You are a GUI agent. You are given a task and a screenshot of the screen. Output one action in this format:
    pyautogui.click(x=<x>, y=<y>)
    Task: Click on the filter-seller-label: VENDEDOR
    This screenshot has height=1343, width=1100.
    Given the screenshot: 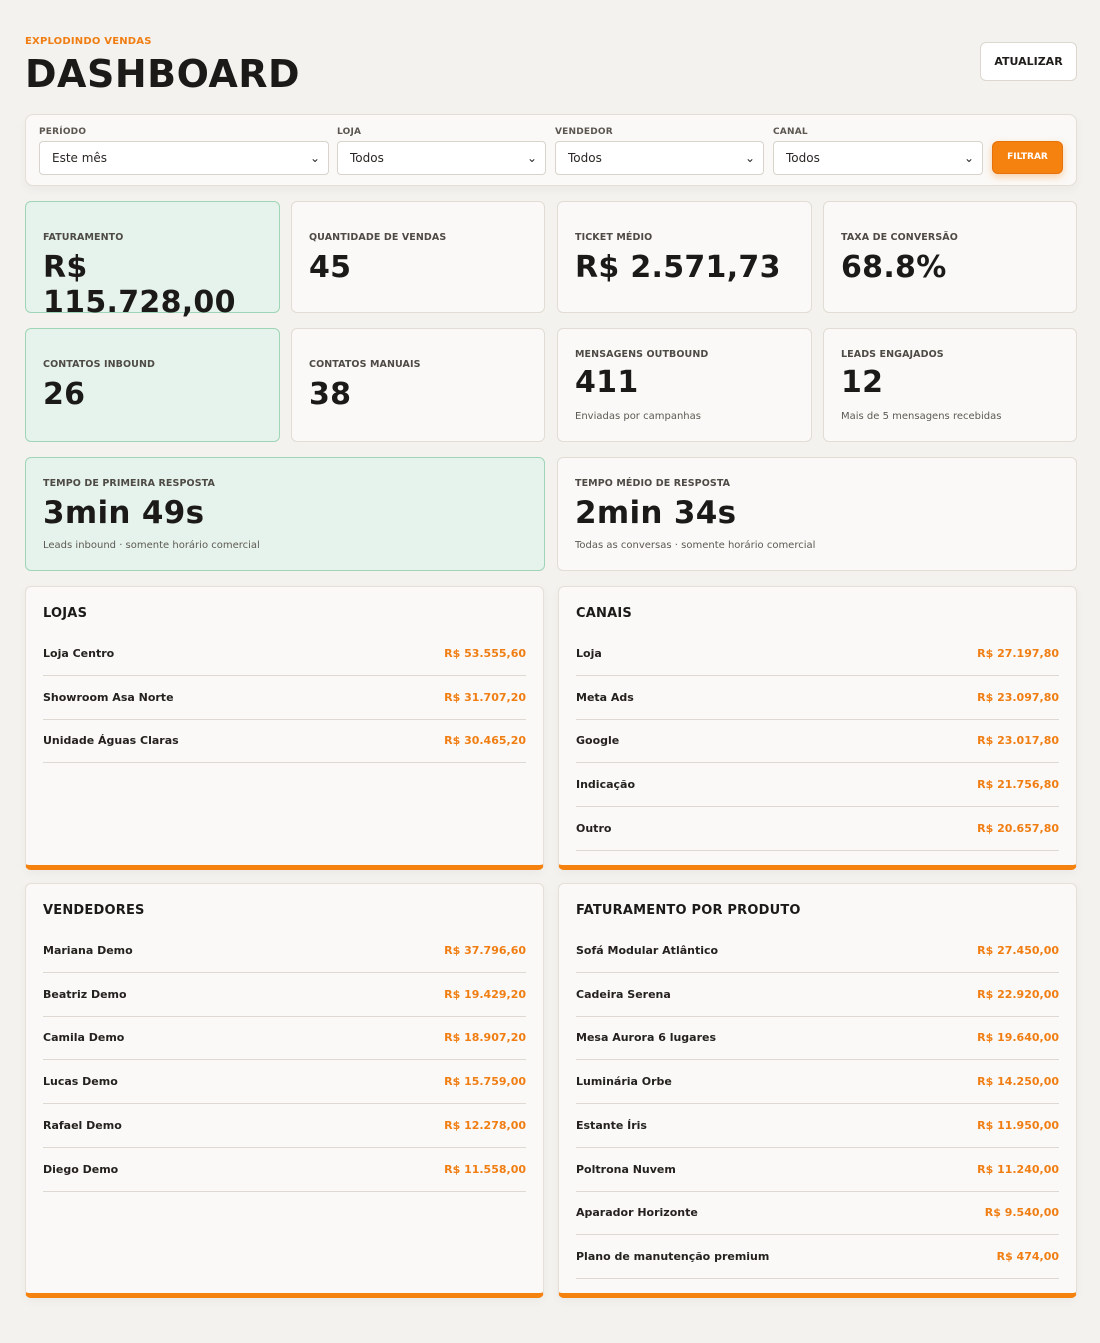 What is the action you would take?
    pyautogui.click(x=584, y=132)
    